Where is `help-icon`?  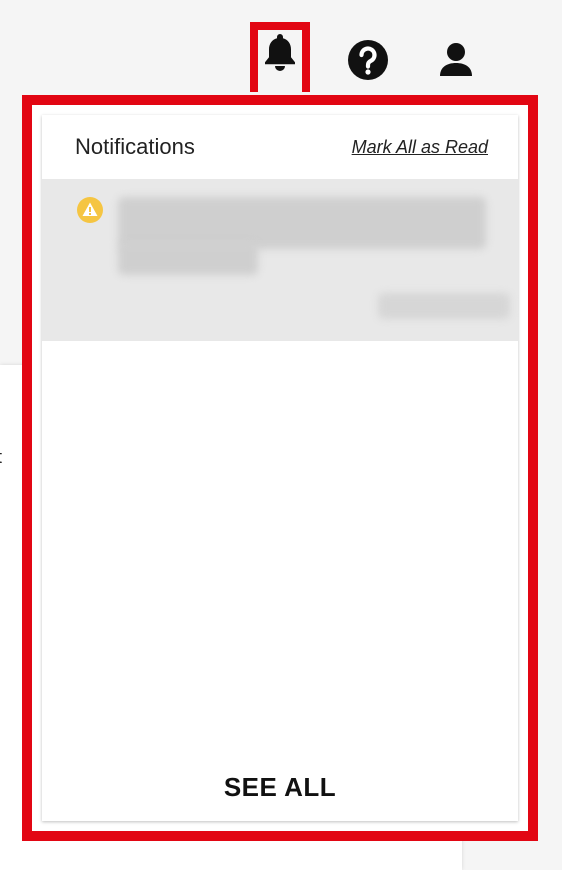
help-icon is located at coordinates (368, 60).